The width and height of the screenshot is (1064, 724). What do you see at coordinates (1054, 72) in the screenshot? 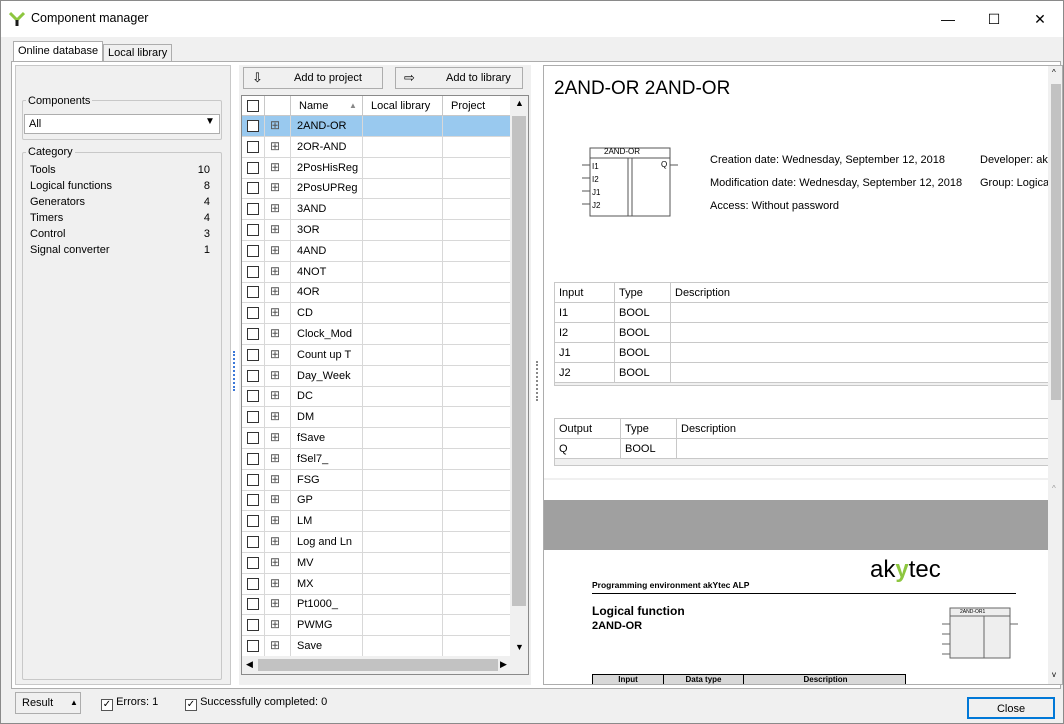
I see `detail-scroll-up-icon: ^` at bounding box center [1054, 72].